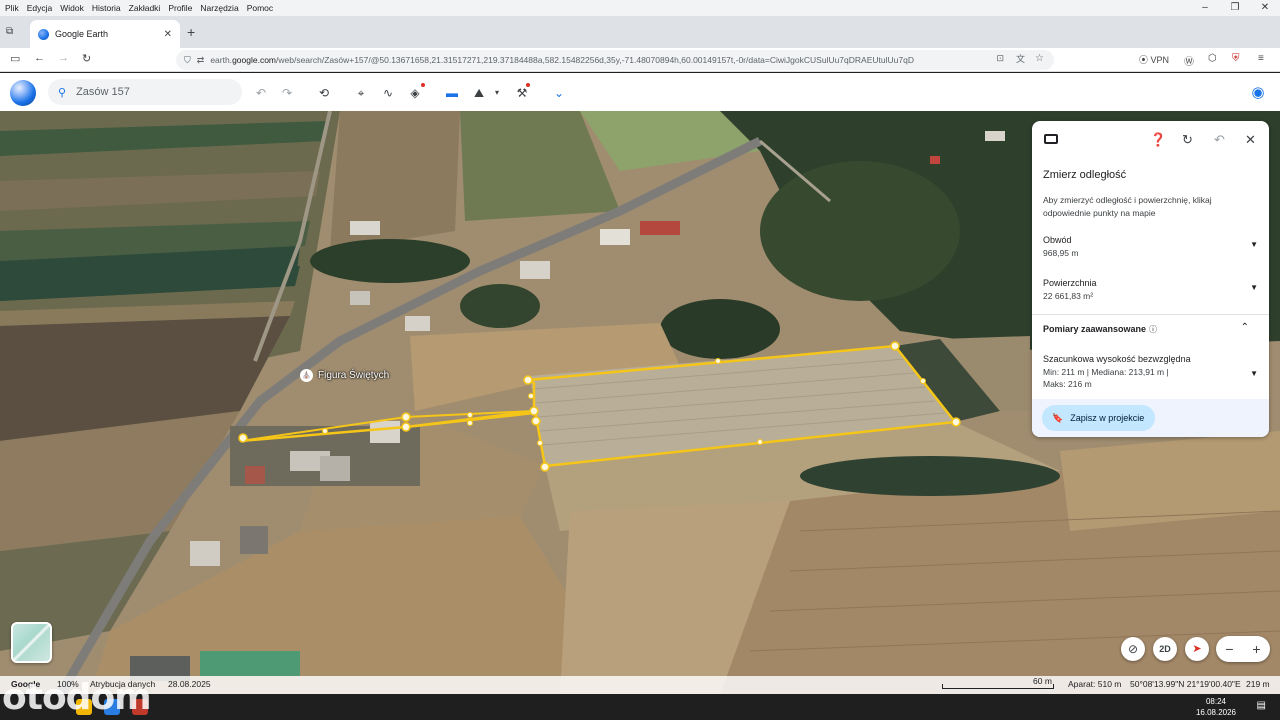  What do you see at coordinates (43, 34) in the screenshot?
I see `google-earth-favicon-icon` at bounding box center [43, 34].